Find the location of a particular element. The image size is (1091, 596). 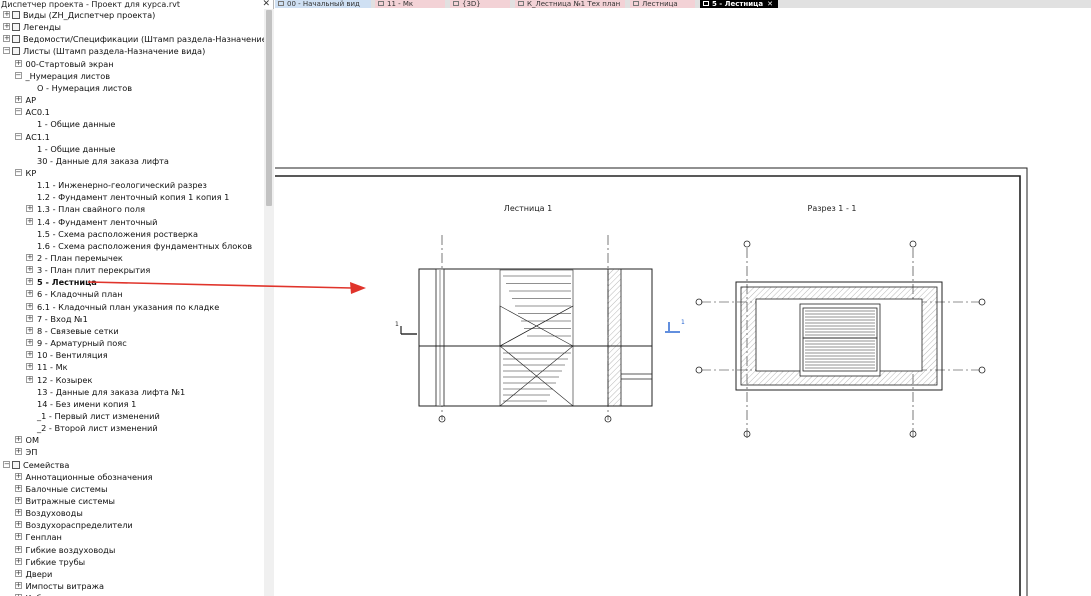

tree-item: +8 - Связевые сетки is located at coordinates (132, 331).